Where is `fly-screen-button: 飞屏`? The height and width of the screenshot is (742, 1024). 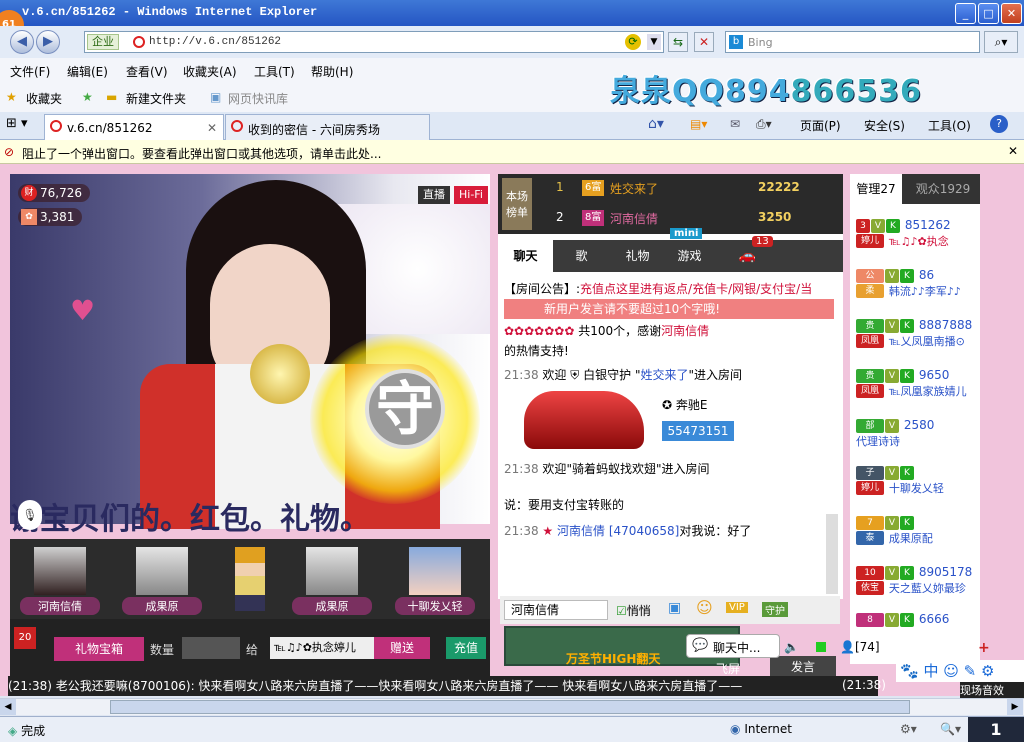 fly-screen-button: 飞屏 is located at coordinates (728, 668).